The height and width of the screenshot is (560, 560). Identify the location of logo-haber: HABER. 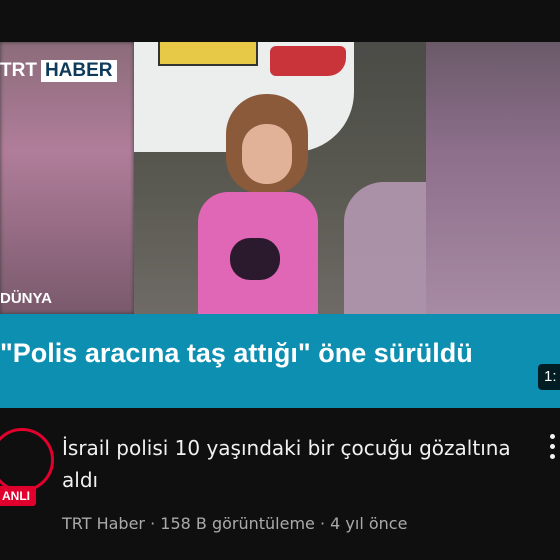
(78, 71).